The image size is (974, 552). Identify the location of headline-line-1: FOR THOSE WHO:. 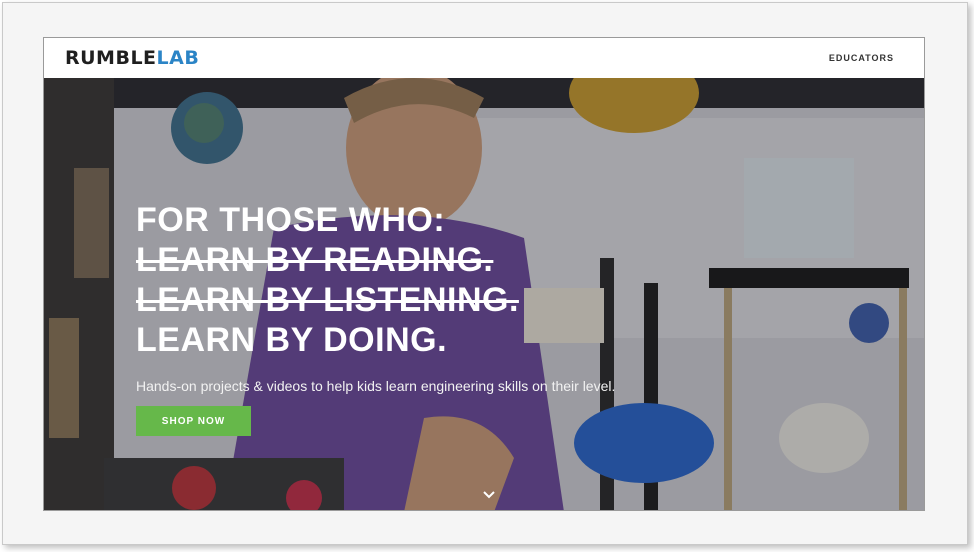
(291, 220).